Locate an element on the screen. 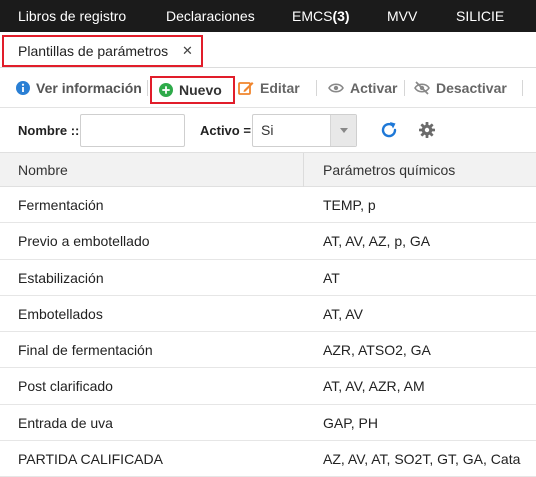  plus-circle-icon is located at coordinates (166, 89).